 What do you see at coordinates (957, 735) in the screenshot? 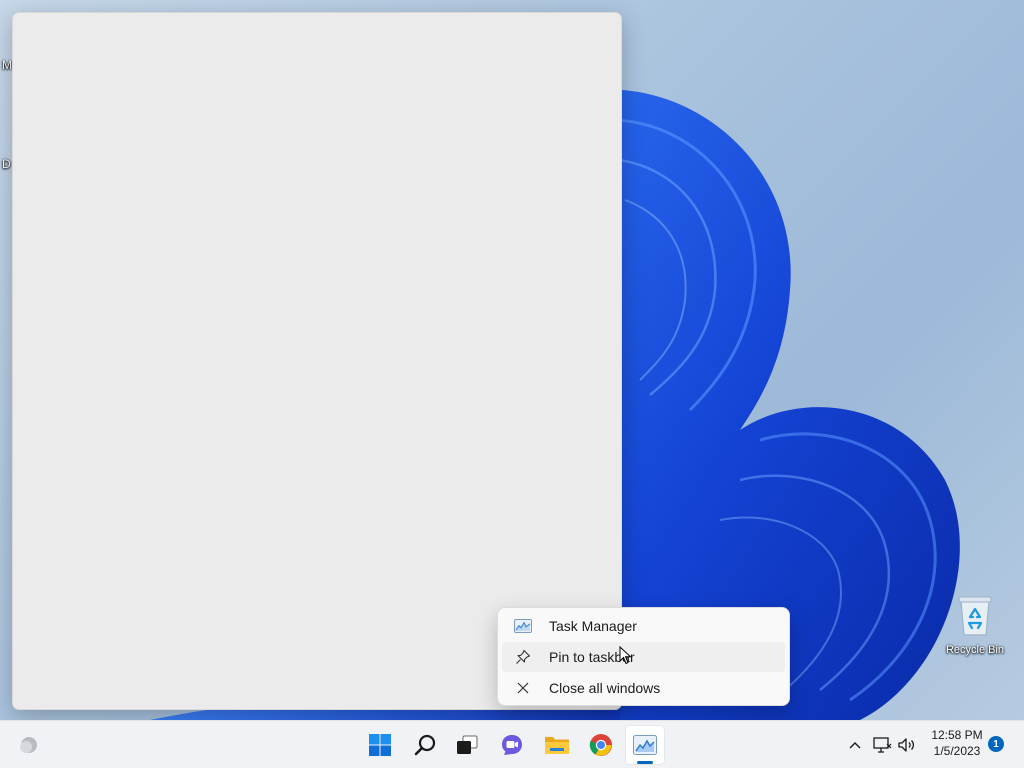
I see `clock-time: 12:58 PM` at bounding box center [957, 735].